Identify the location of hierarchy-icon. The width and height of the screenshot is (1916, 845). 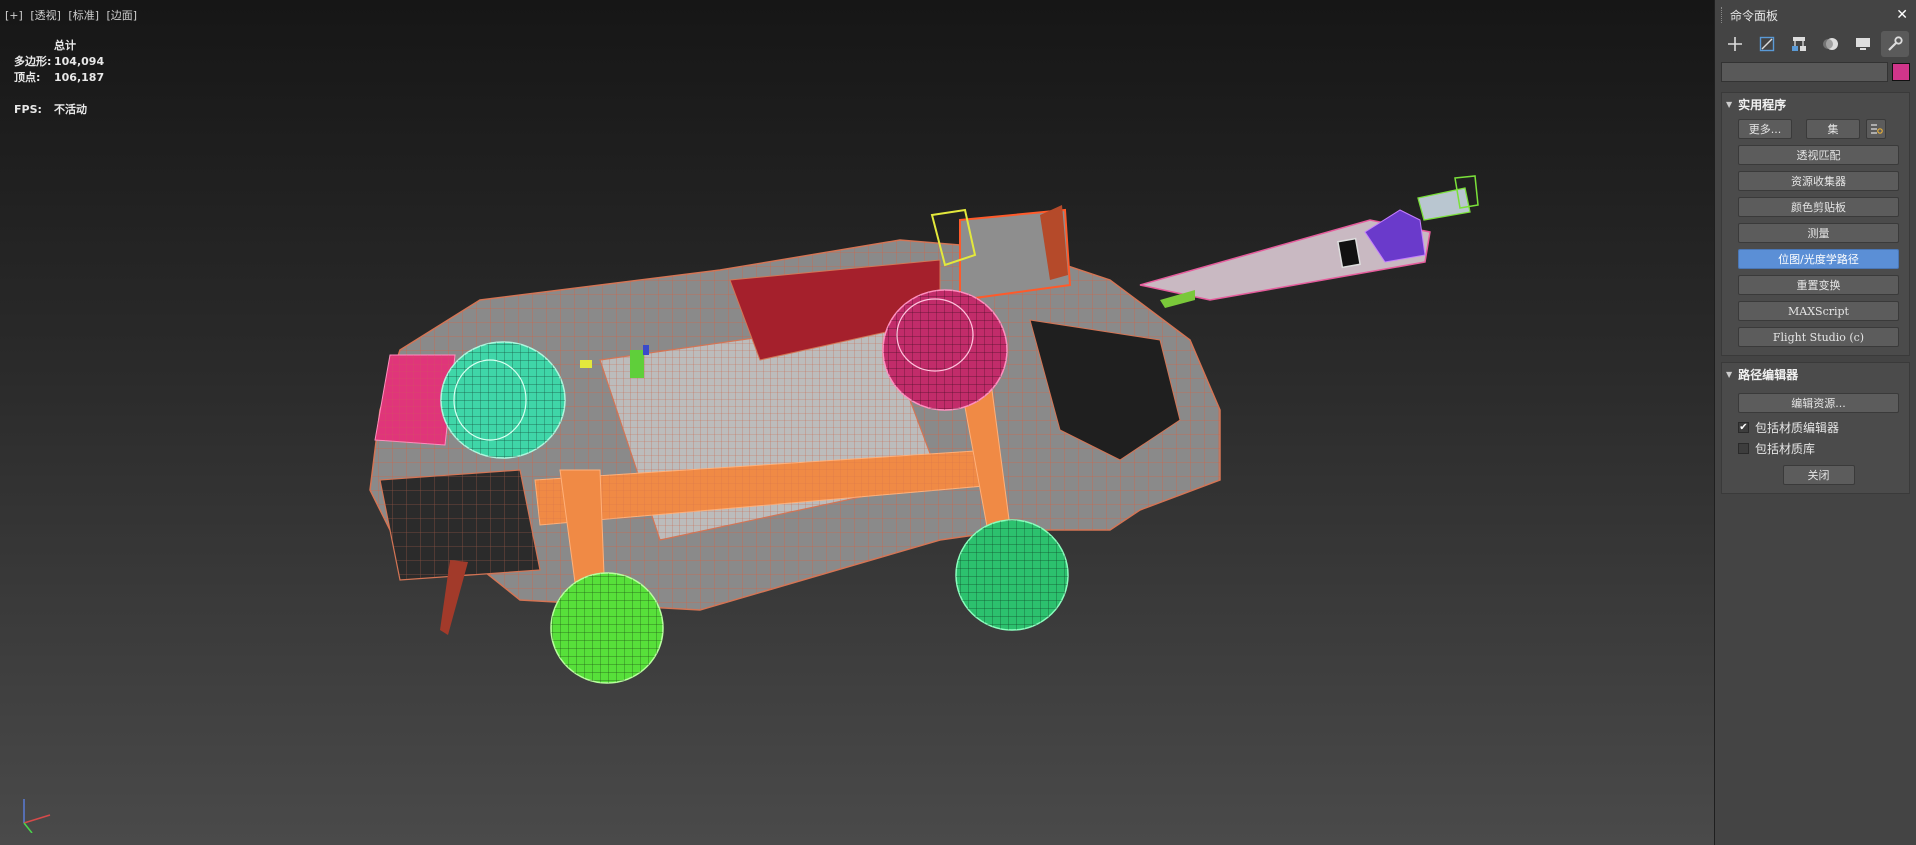
(1799, 44).